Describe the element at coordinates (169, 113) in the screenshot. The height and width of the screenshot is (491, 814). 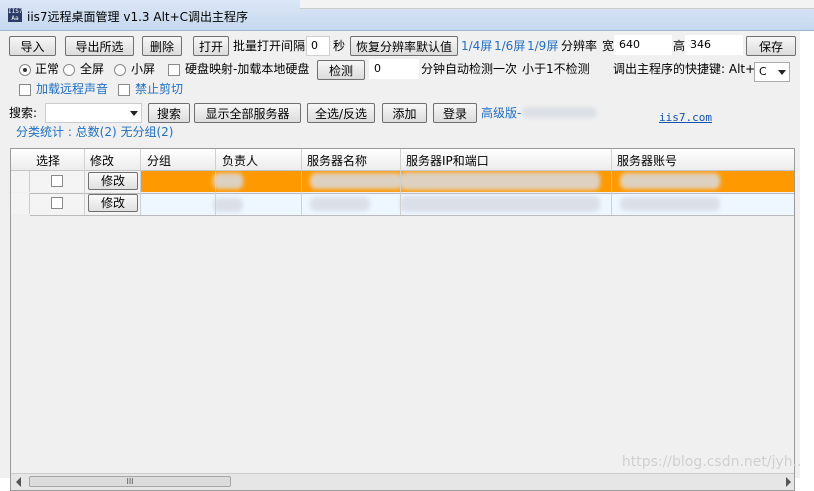
I see `search-button: 搜索` at that location.